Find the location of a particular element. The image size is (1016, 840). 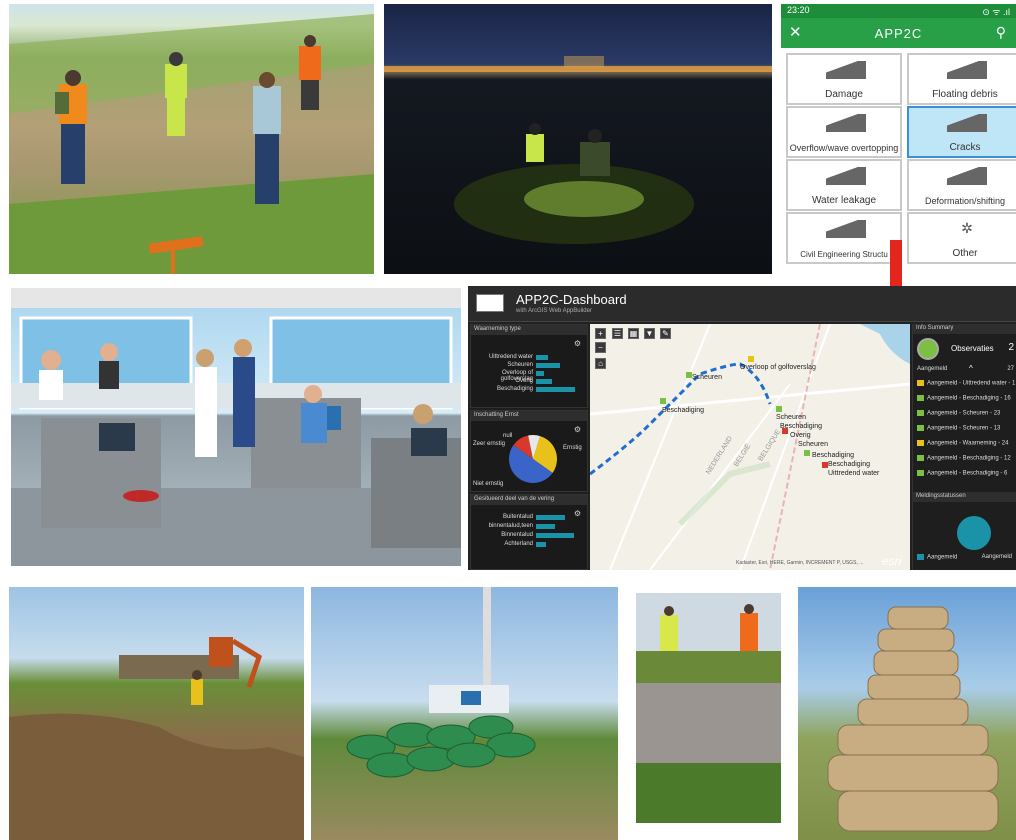

observation-label: Aangemeld - Beschadiging - 6 is located at coordinates (967, 473).